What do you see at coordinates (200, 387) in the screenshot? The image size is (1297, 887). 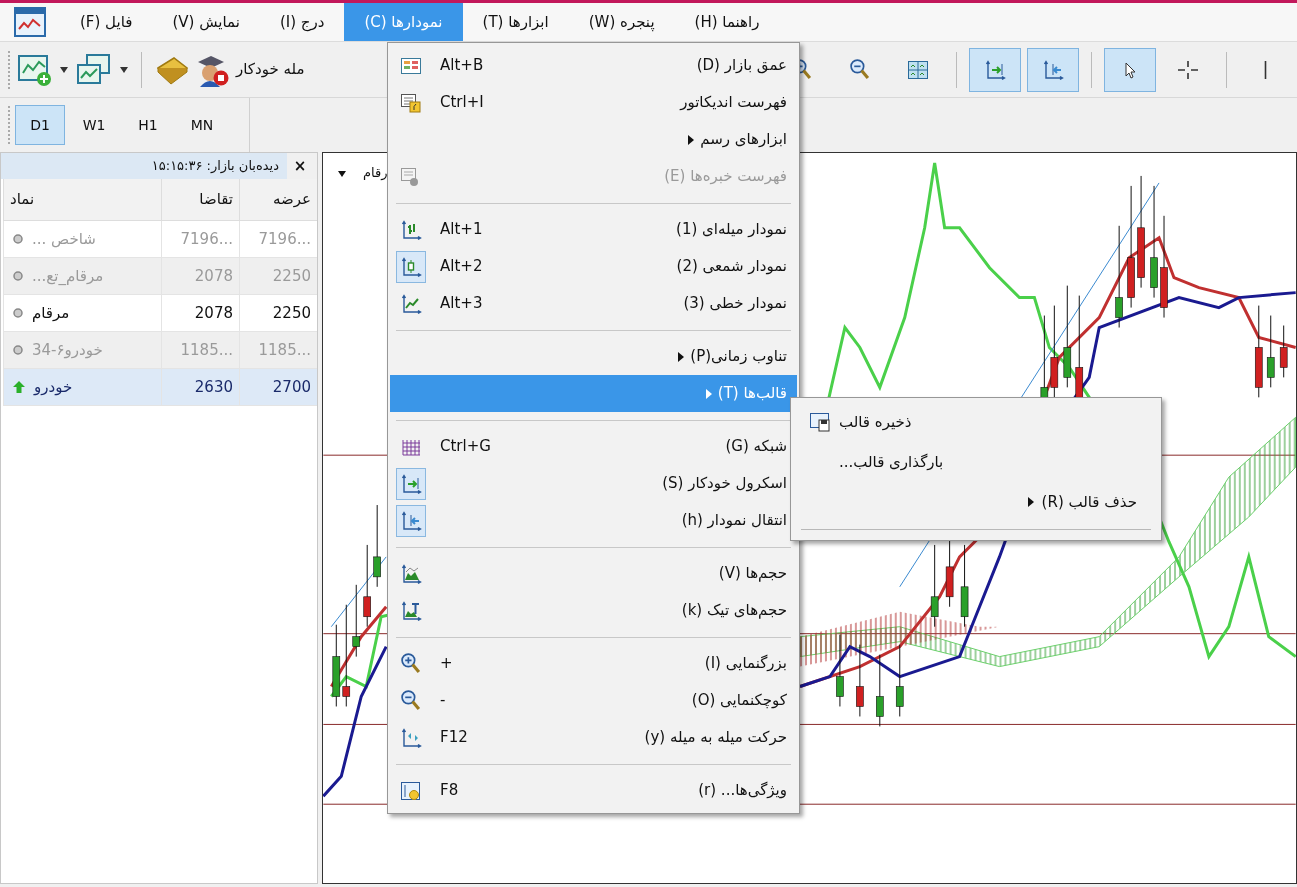 I see `bid-cell: 2630` at bounding box center [200, 387].